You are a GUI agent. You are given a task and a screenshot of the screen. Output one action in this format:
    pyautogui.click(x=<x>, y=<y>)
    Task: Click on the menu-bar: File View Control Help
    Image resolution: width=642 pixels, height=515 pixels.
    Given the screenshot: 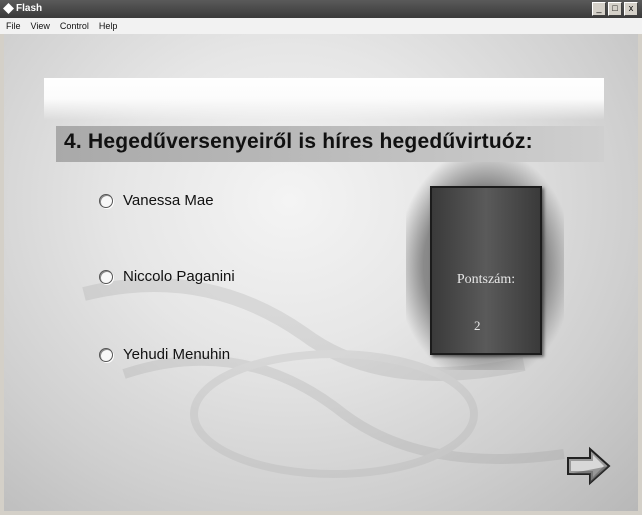 What is the action you would take?
    pyautogui.click(x=321, y=26)
    